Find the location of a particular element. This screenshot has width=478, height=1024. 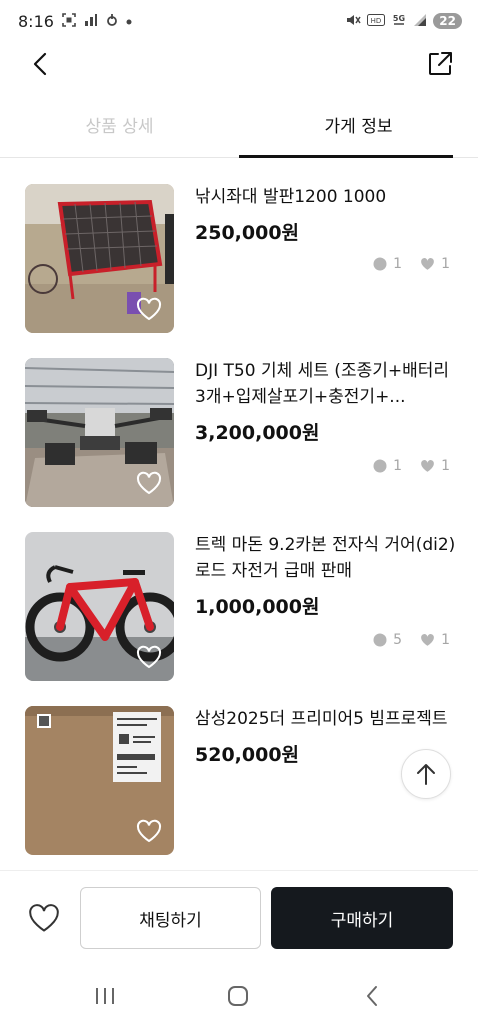

signal-icon is located at coordinates (420, 21).